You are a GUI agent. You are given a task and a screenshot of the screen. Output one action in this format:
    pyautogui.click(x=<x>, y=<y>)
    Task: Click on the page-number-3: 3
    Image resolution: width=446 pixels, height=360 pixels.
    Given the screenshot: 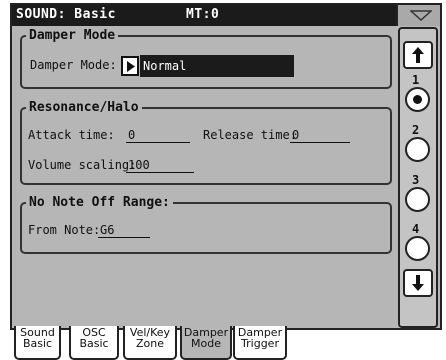 What is the action you would take?
    pyautogui.click(x=416, y=180)
    